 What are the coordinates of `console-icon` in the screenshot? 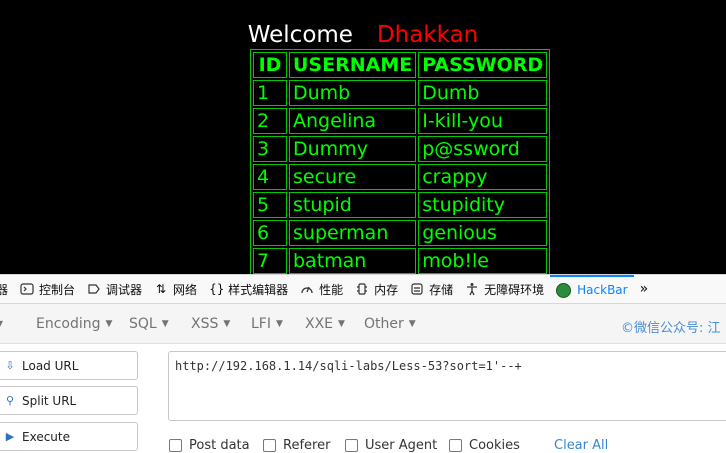 It's located at (27, 289).